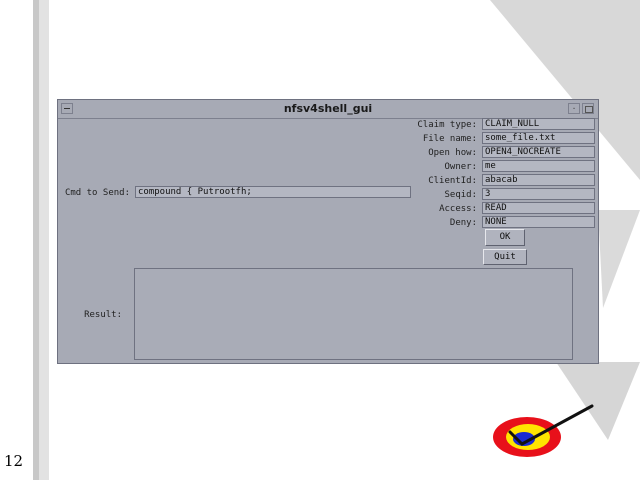 This screenshot has width=640, height=480. What do you see at coordinates (538, 124) in the screenshot?
I see `claim-type-field: CLAIM_NULL` at bounding box center [538, 124].